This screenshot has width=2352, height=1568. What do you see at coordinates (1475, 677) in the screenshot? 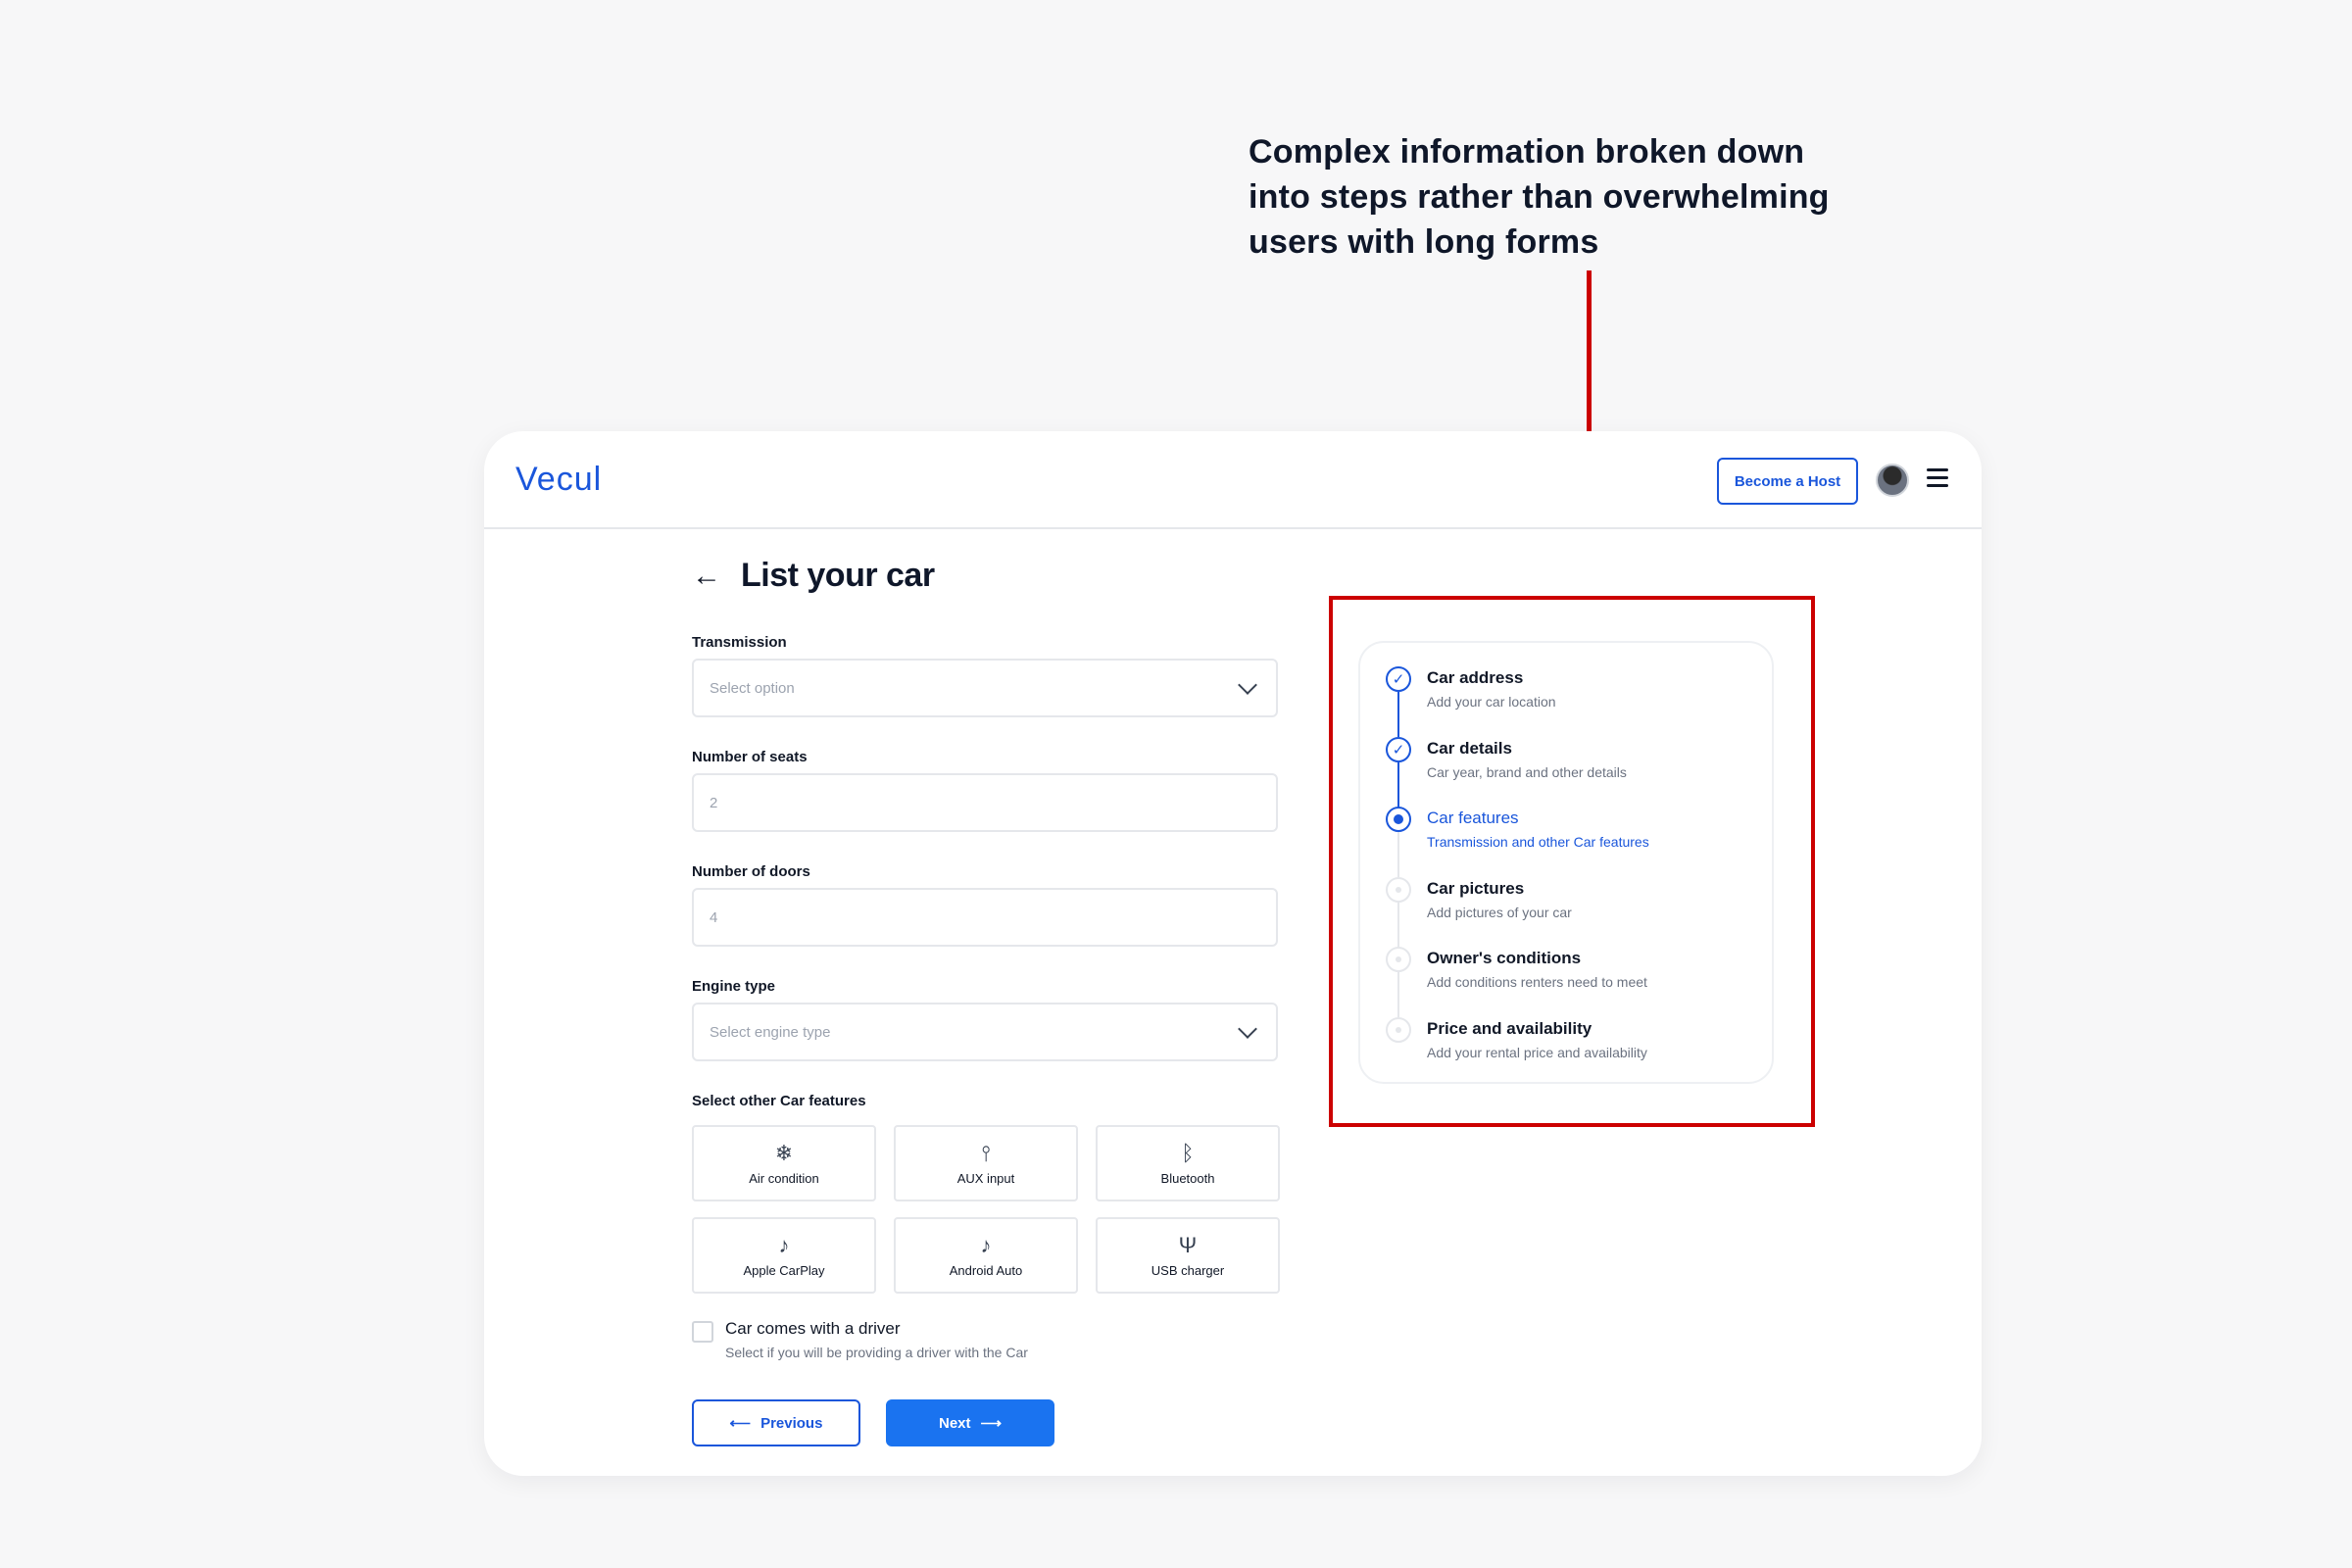
I see `step-title: Car address` at bounding box center [1475, 677].